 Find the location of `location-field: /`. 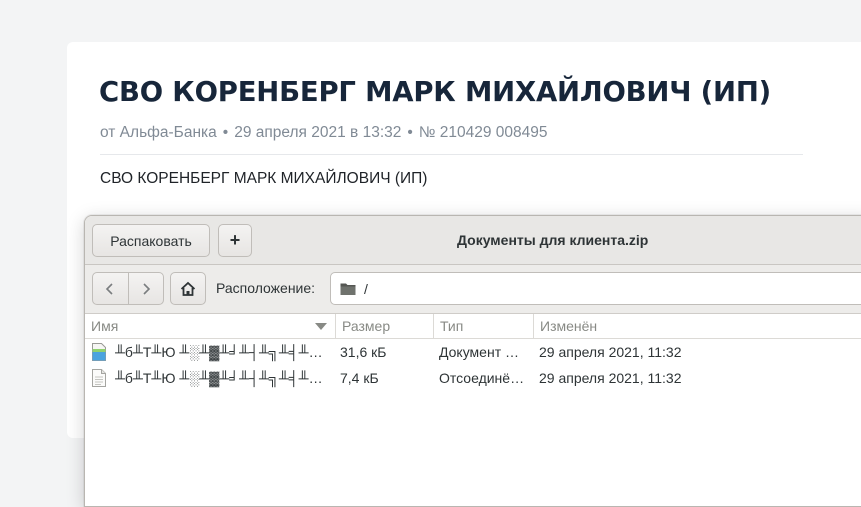

location-field: / is located at coordinates (595, 288).